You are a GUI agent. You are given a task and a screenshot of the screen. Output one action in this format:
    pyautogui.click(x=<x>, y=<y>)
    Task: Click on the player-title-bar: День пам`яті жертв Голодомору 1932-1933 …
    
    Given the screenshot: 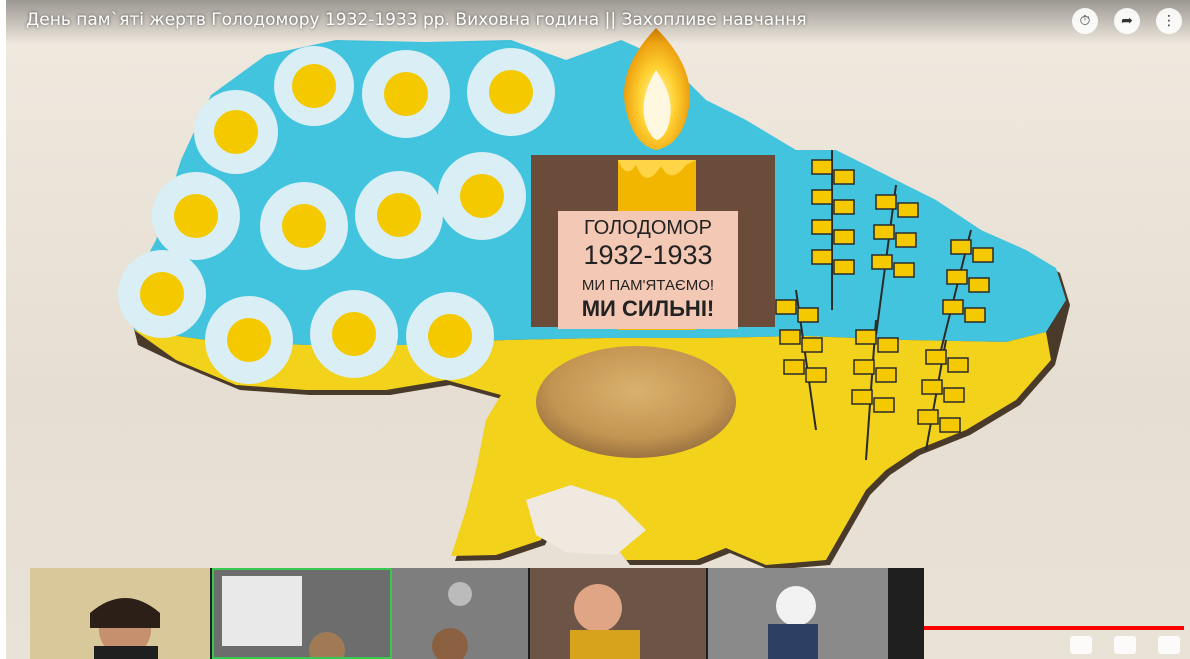 What is the action you would take?
    pyautogui.click(x=598, y=22)
    